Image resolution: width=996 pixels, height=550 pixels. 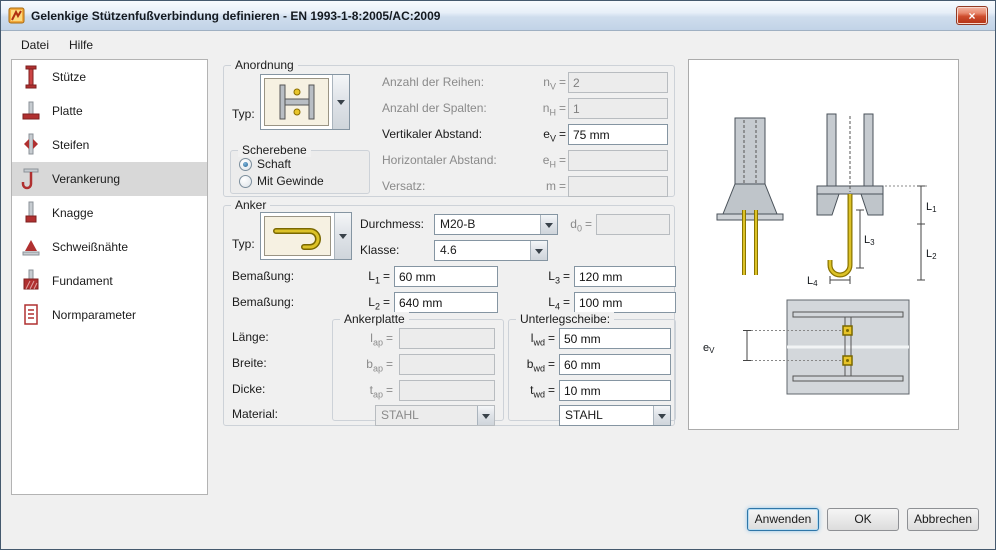 I want to click on anker-typ-label: Typ:, so click(x=243, y=244).